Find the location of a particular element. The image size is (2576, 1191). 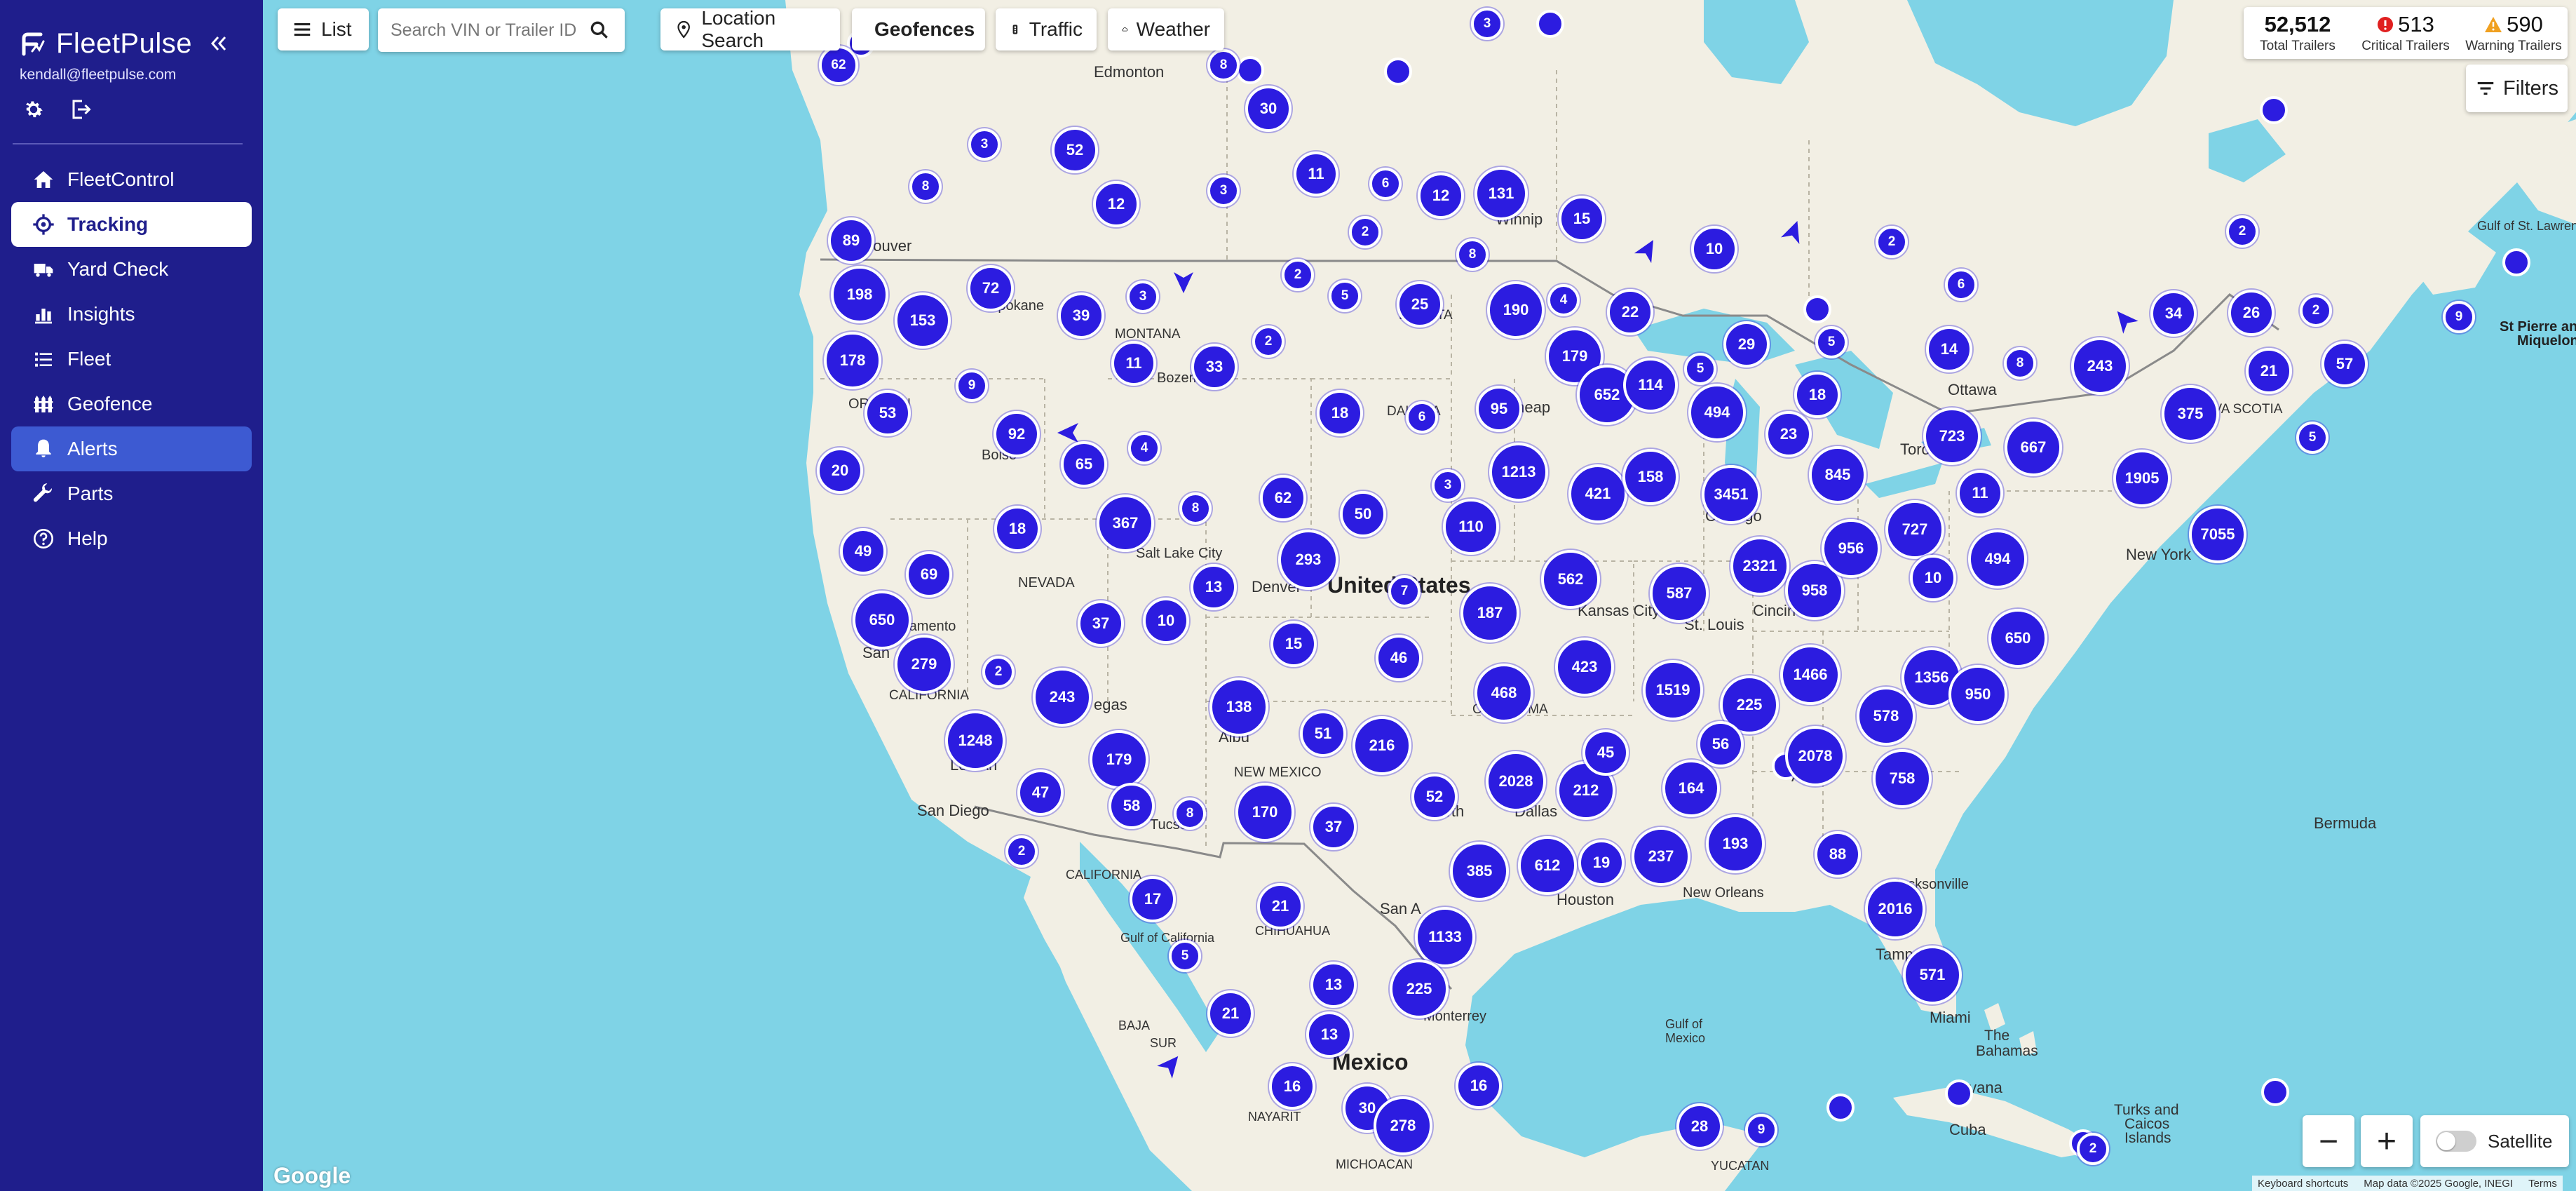

trailer-cluster: 7 is located at coordinates (1404, 591).